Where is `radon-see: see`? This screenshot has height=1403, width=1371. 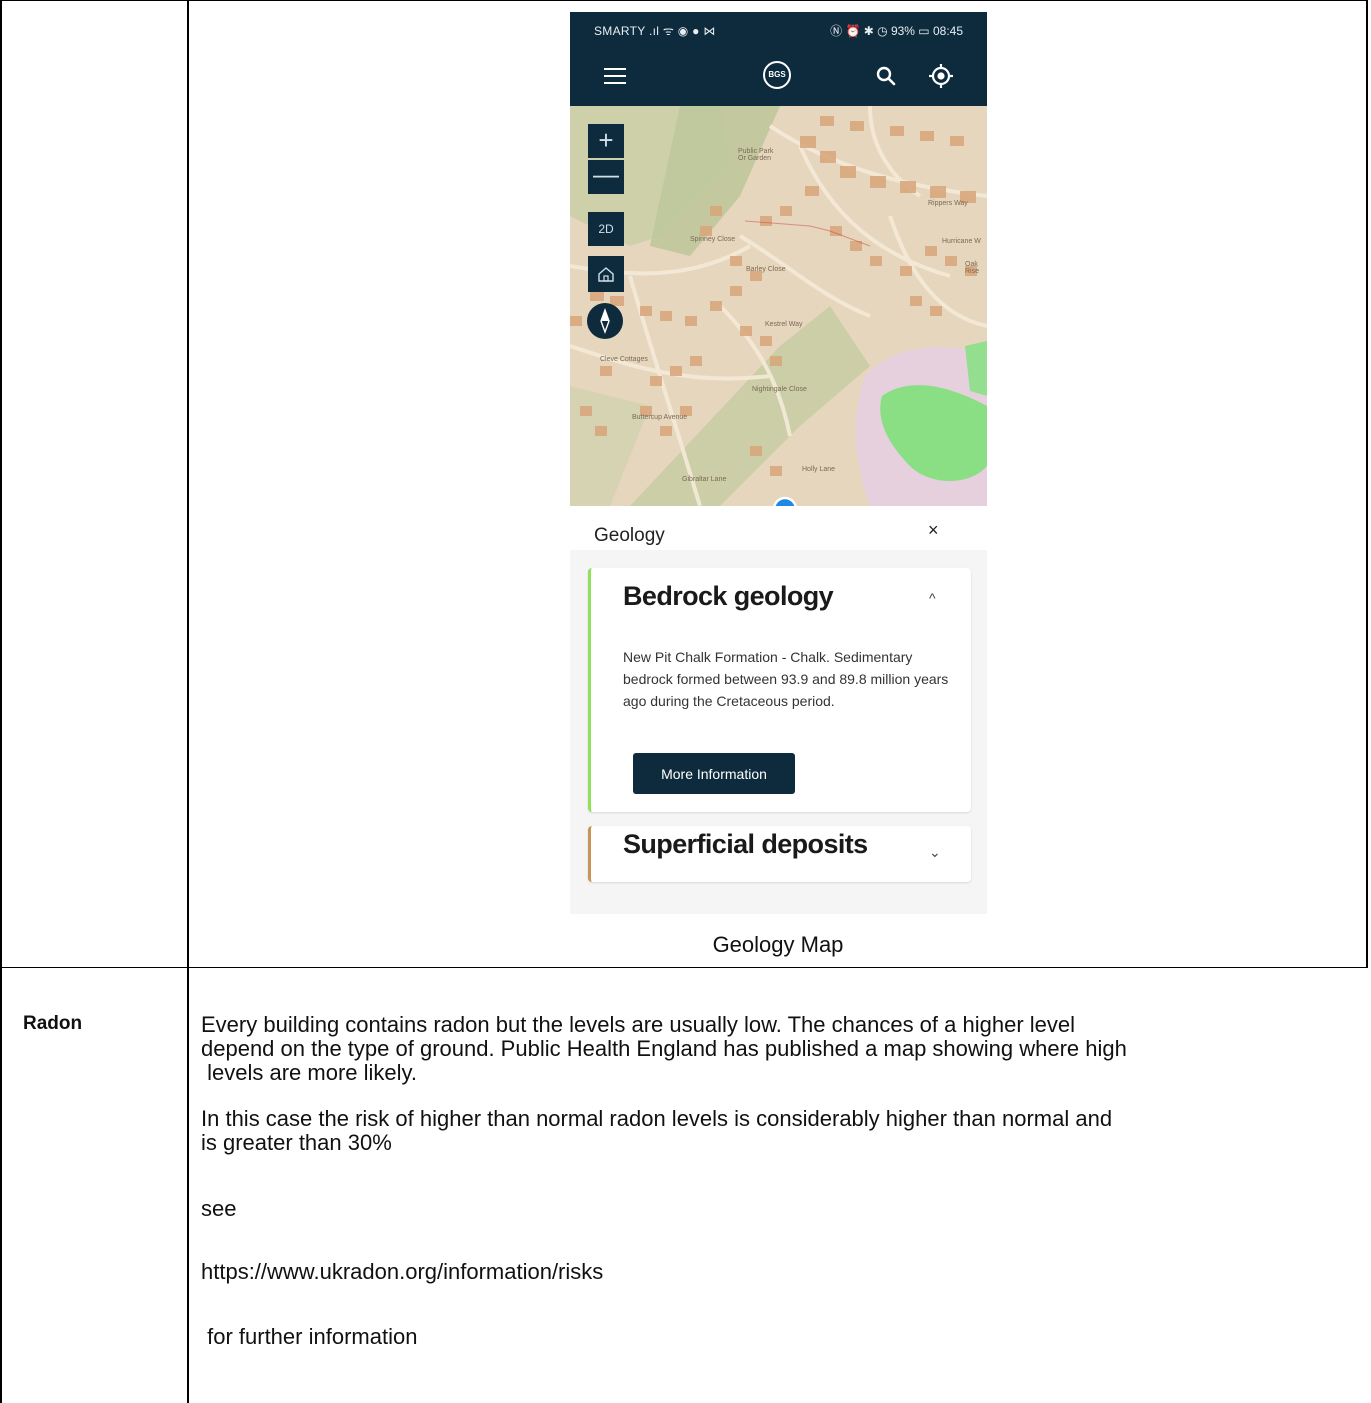
radon-see: see is located at coordinates (219, 1208).